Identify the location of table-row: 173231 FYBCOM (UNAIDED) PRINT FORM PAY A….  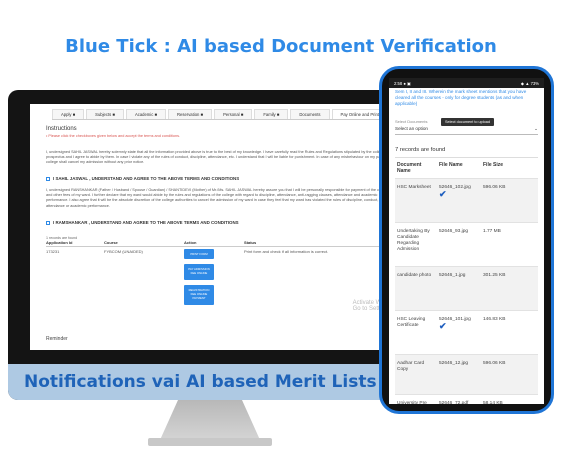
(221, 276).